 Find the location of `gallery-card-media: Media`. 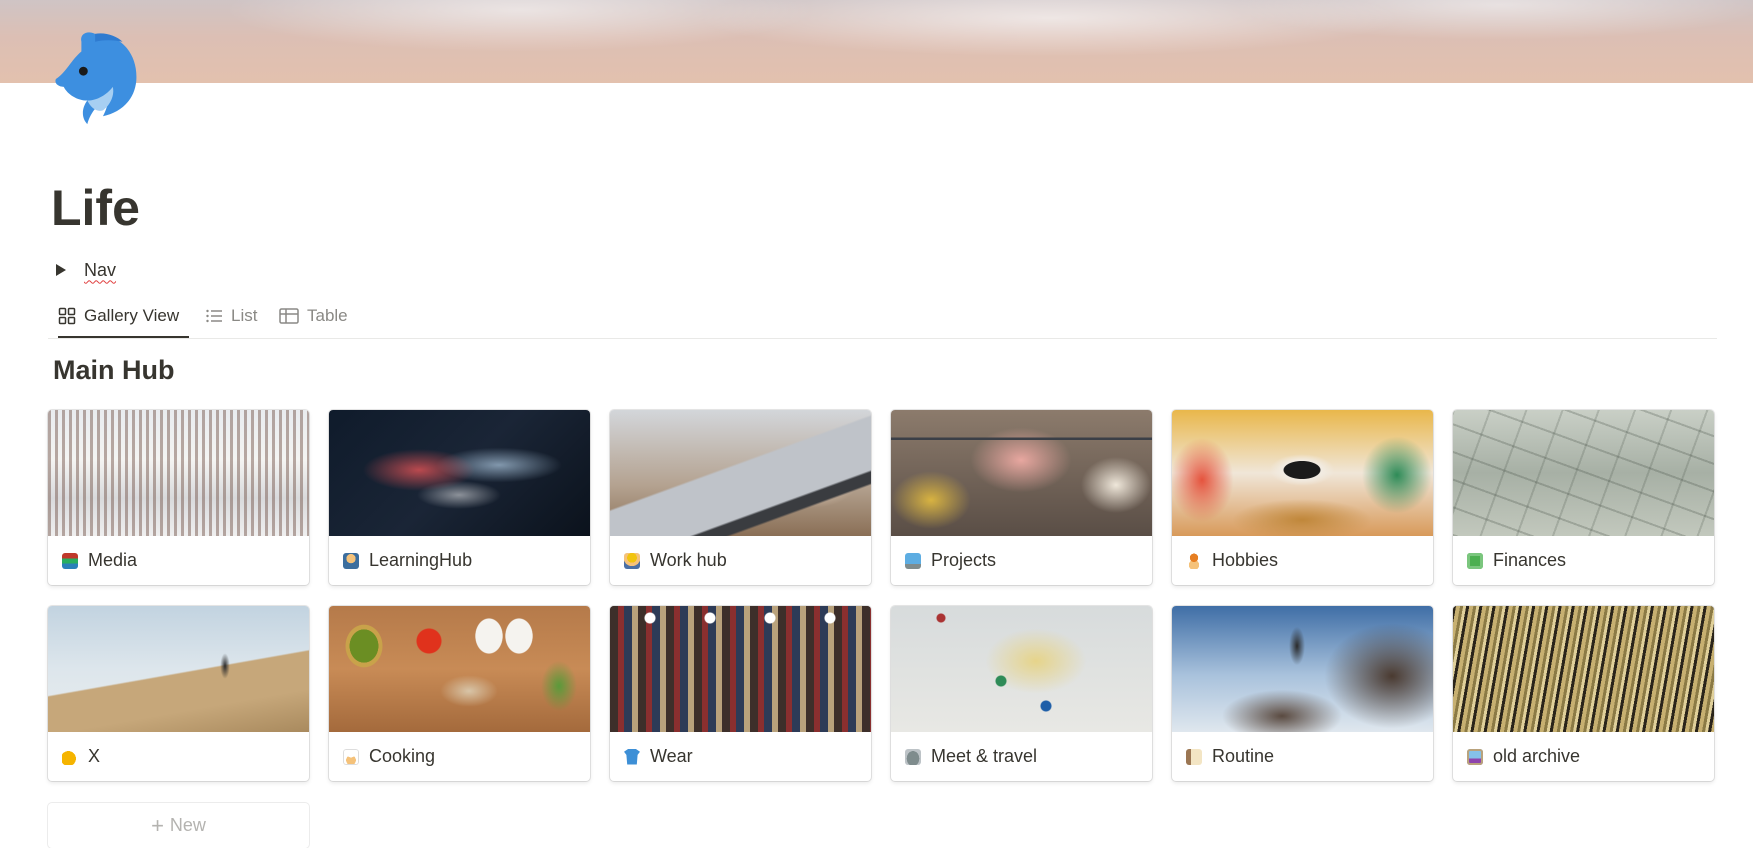

gallery-card-media: Media is located at coordinates (178, 497).